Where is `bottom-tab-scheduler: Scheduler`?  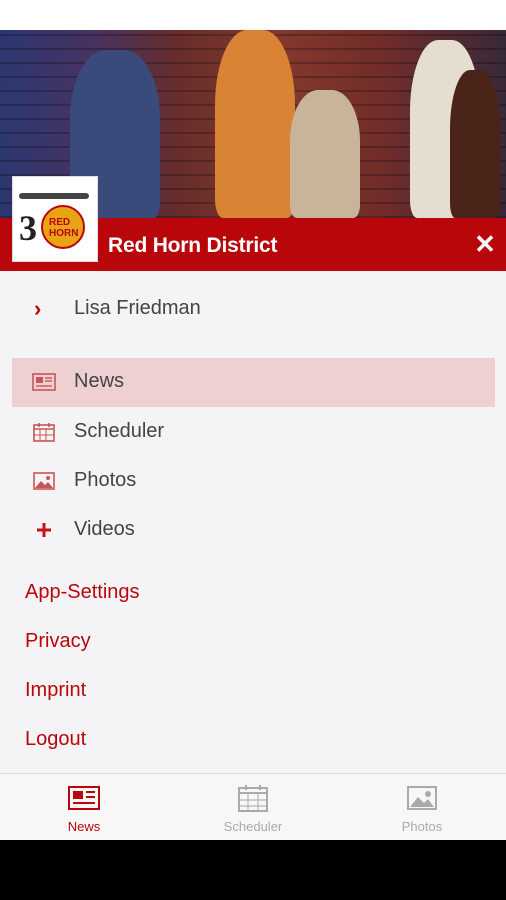 bottom-tab-scheduler: Scheduler is located at coordinates (253, 807).